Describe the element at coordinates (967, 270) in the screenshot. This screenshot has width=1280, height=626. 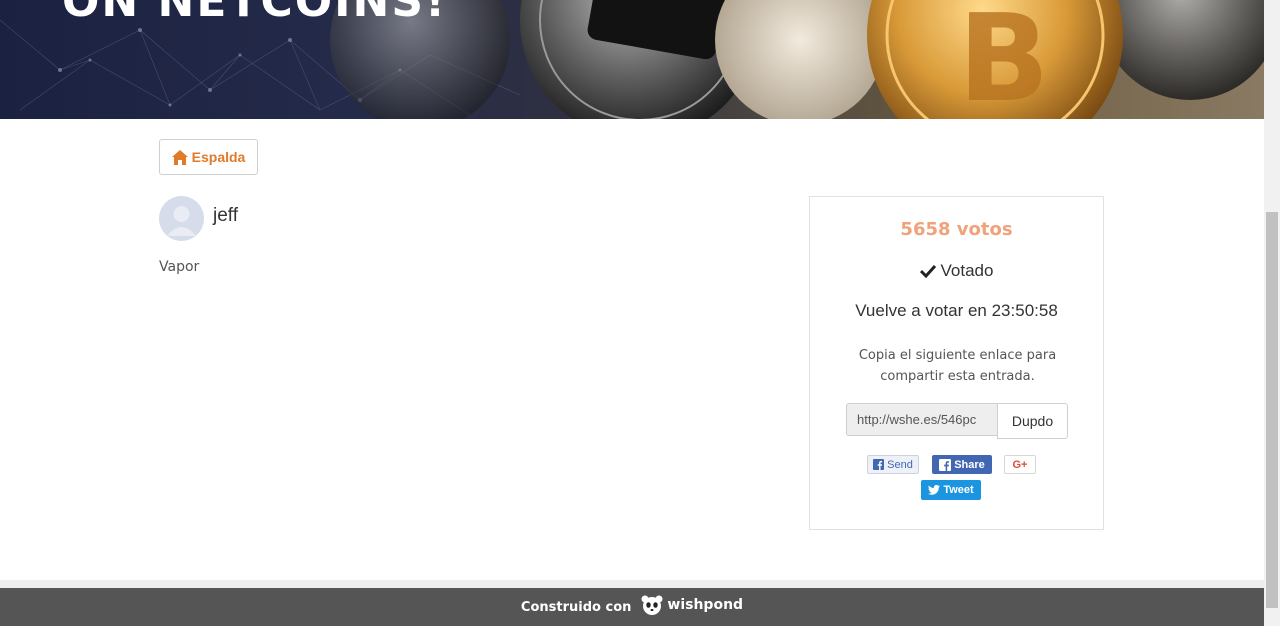
I see `voted-label: Votado` at that location.